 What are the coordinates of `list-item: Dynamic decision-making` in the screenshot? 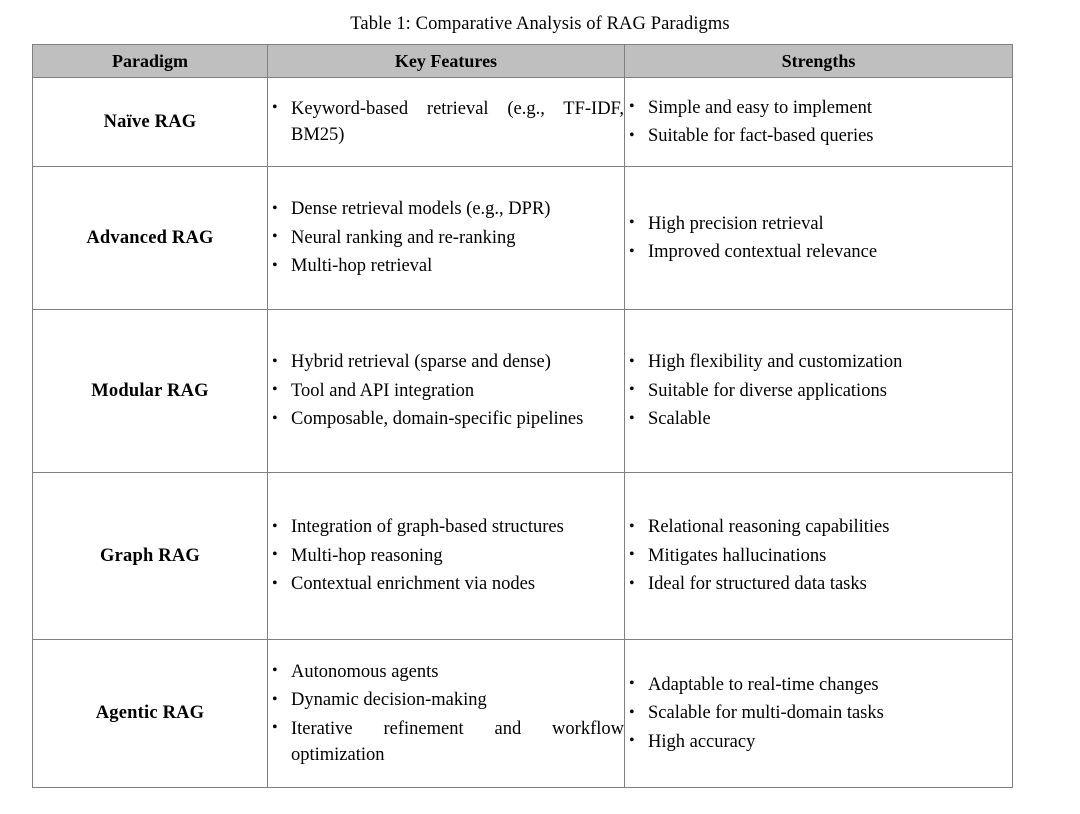 It's located at (446, 700).